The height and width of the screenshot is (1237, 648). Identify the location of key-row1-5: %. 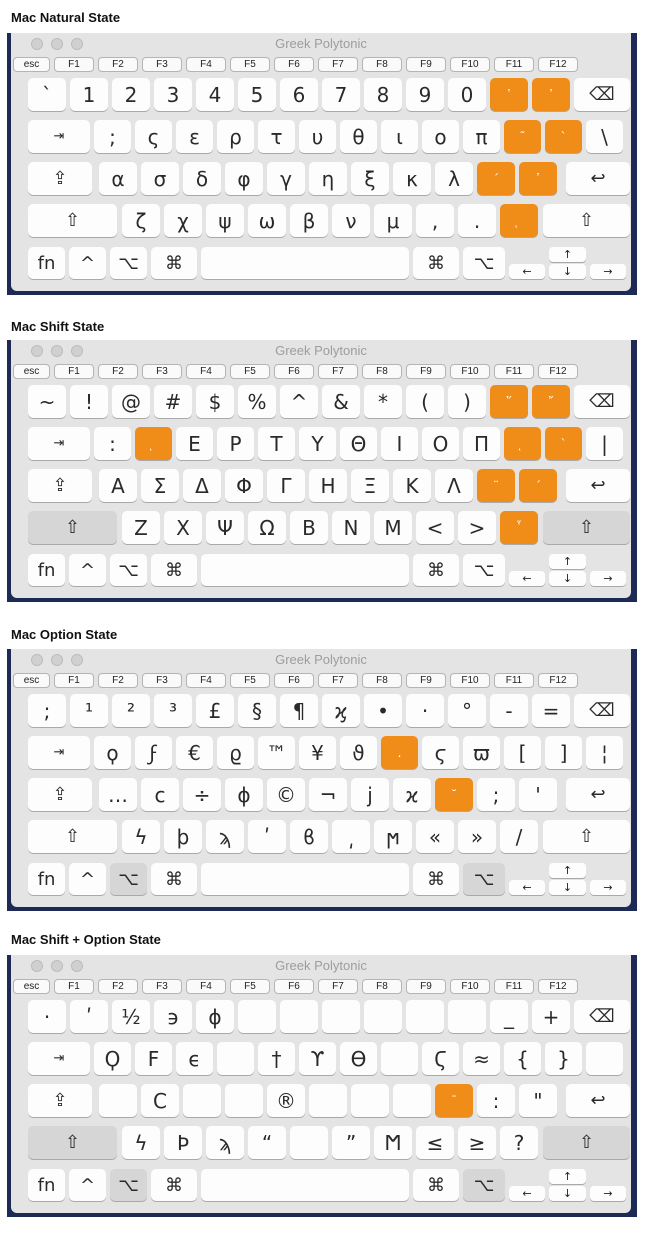
(257, 401).